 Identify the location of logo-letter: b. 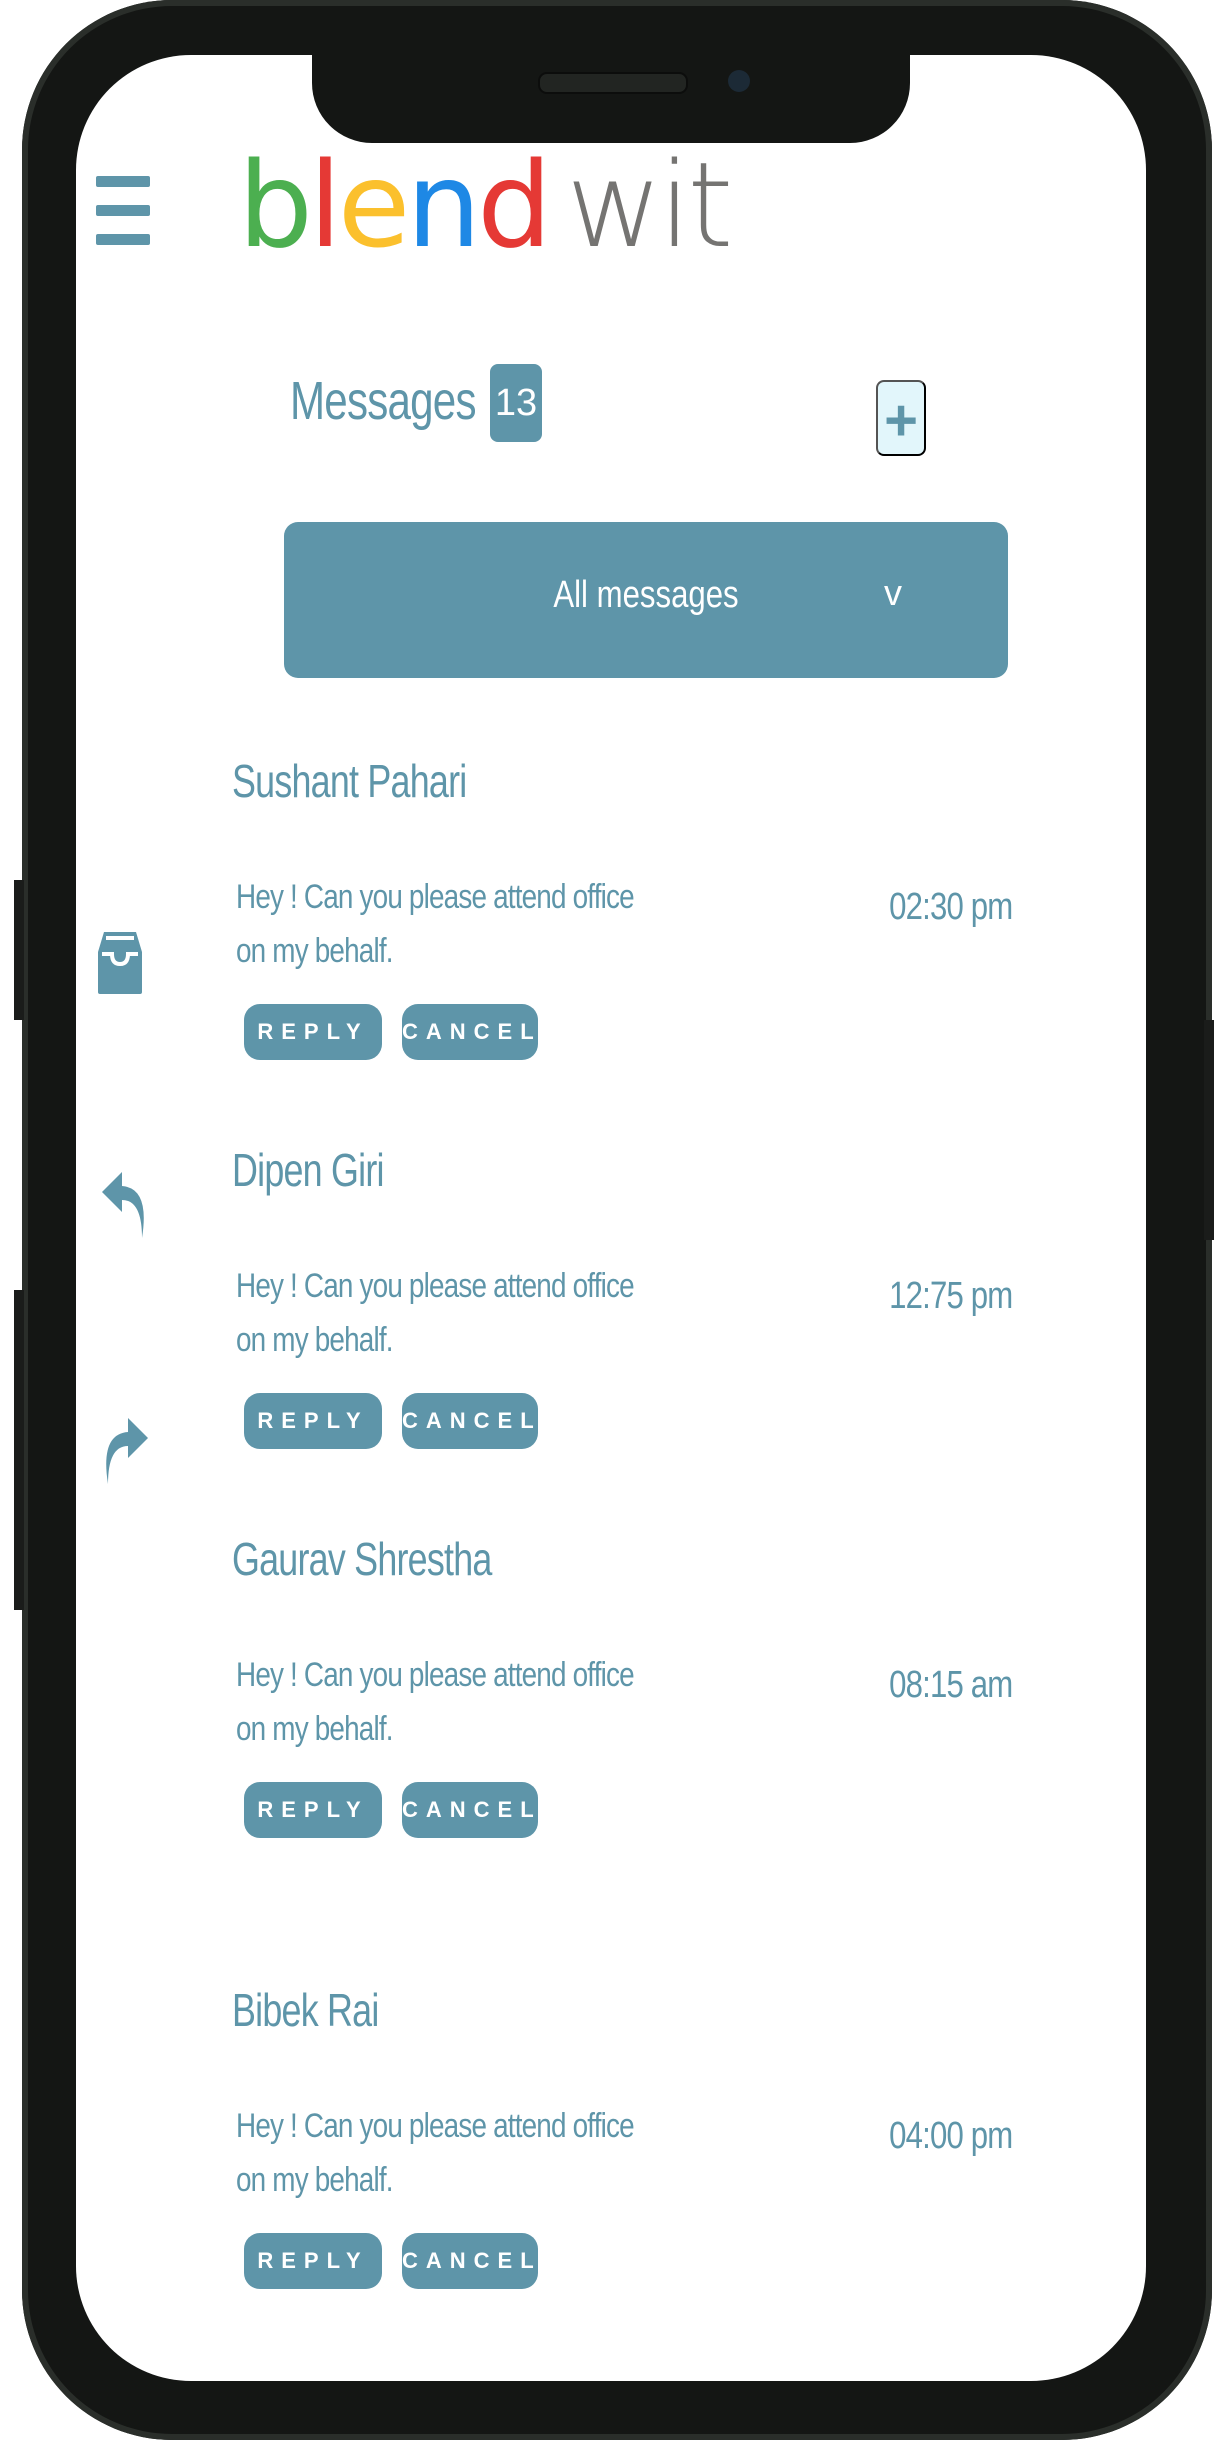
(275, 205).